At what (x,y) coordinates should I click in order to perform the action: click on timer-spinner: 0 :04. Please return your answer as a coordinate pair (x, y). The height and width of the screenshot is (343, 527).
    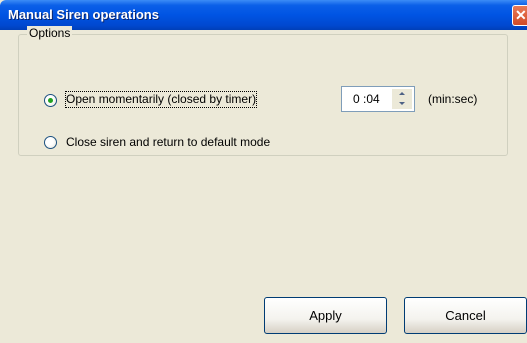
    Looking at the image, I should click on (378, 99).